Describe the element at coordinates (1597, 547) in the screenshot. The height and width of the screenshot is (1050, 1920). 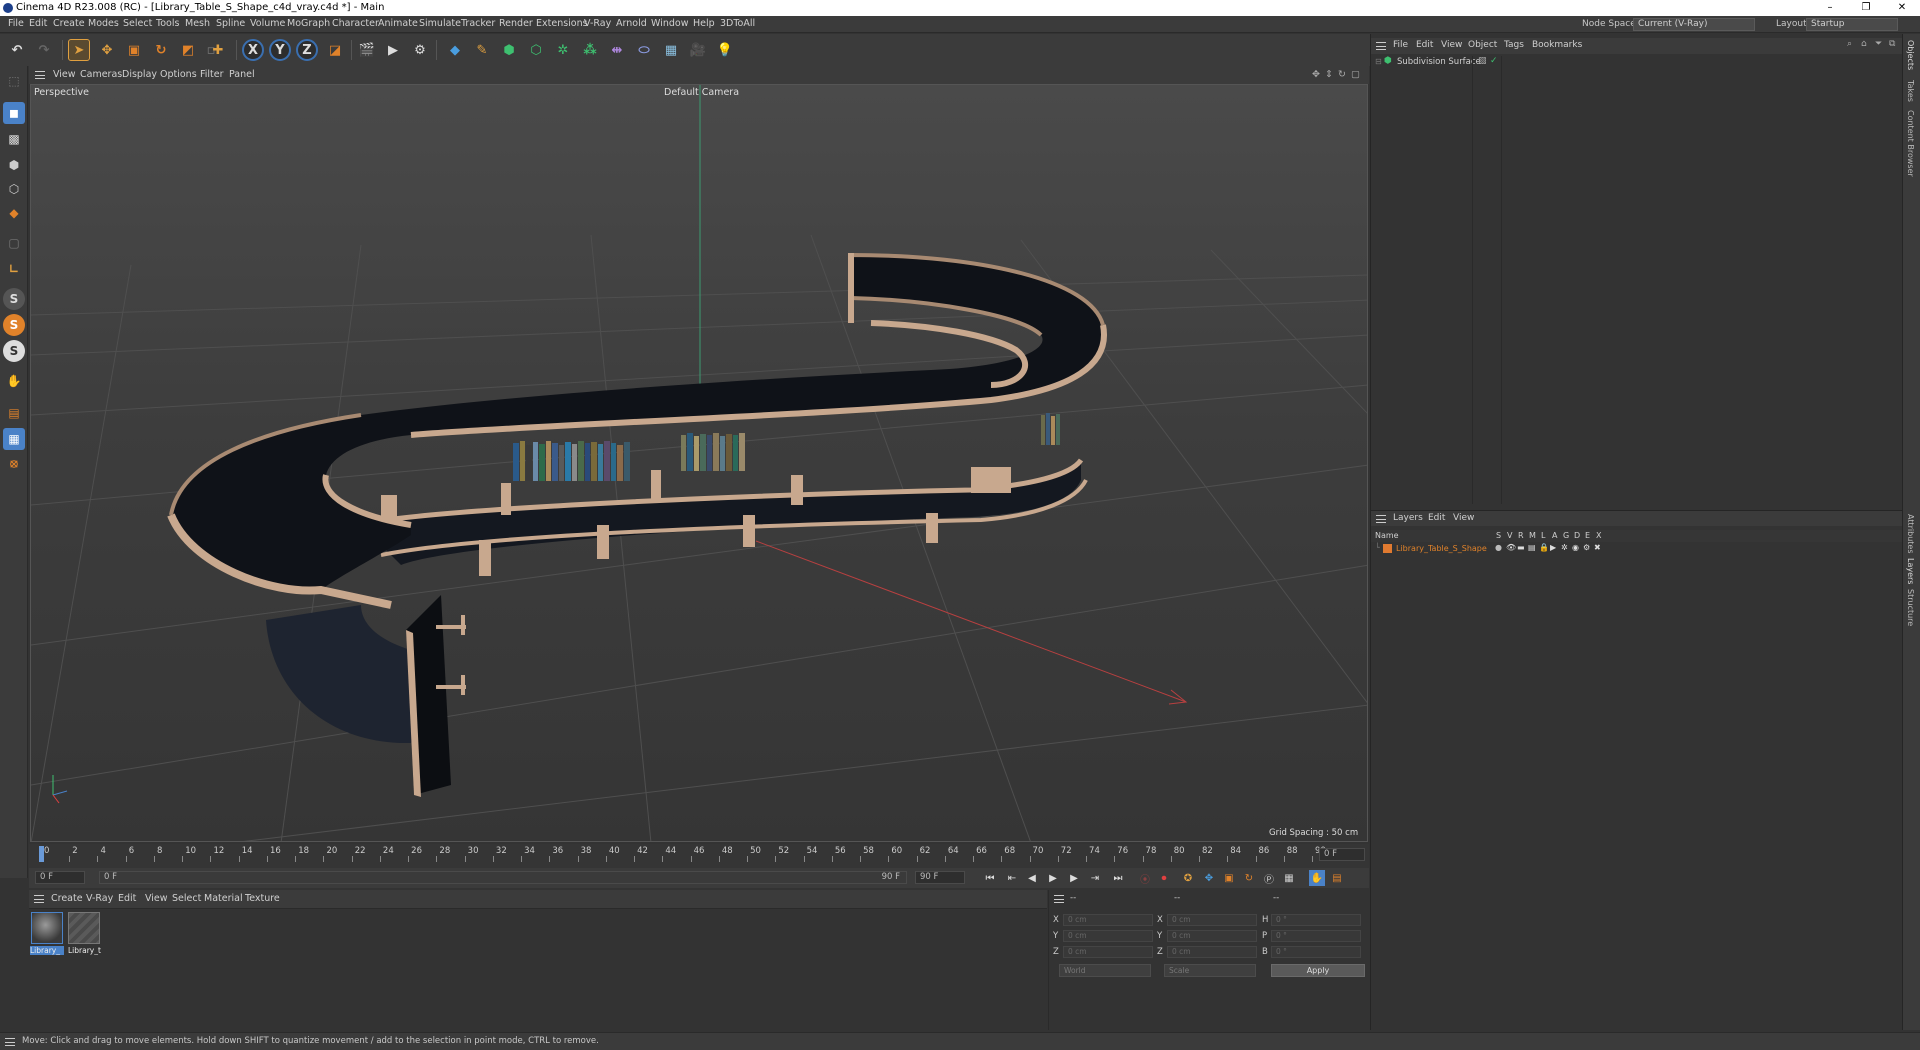
I see `layer-xrefs-icon: ✖` at that location.